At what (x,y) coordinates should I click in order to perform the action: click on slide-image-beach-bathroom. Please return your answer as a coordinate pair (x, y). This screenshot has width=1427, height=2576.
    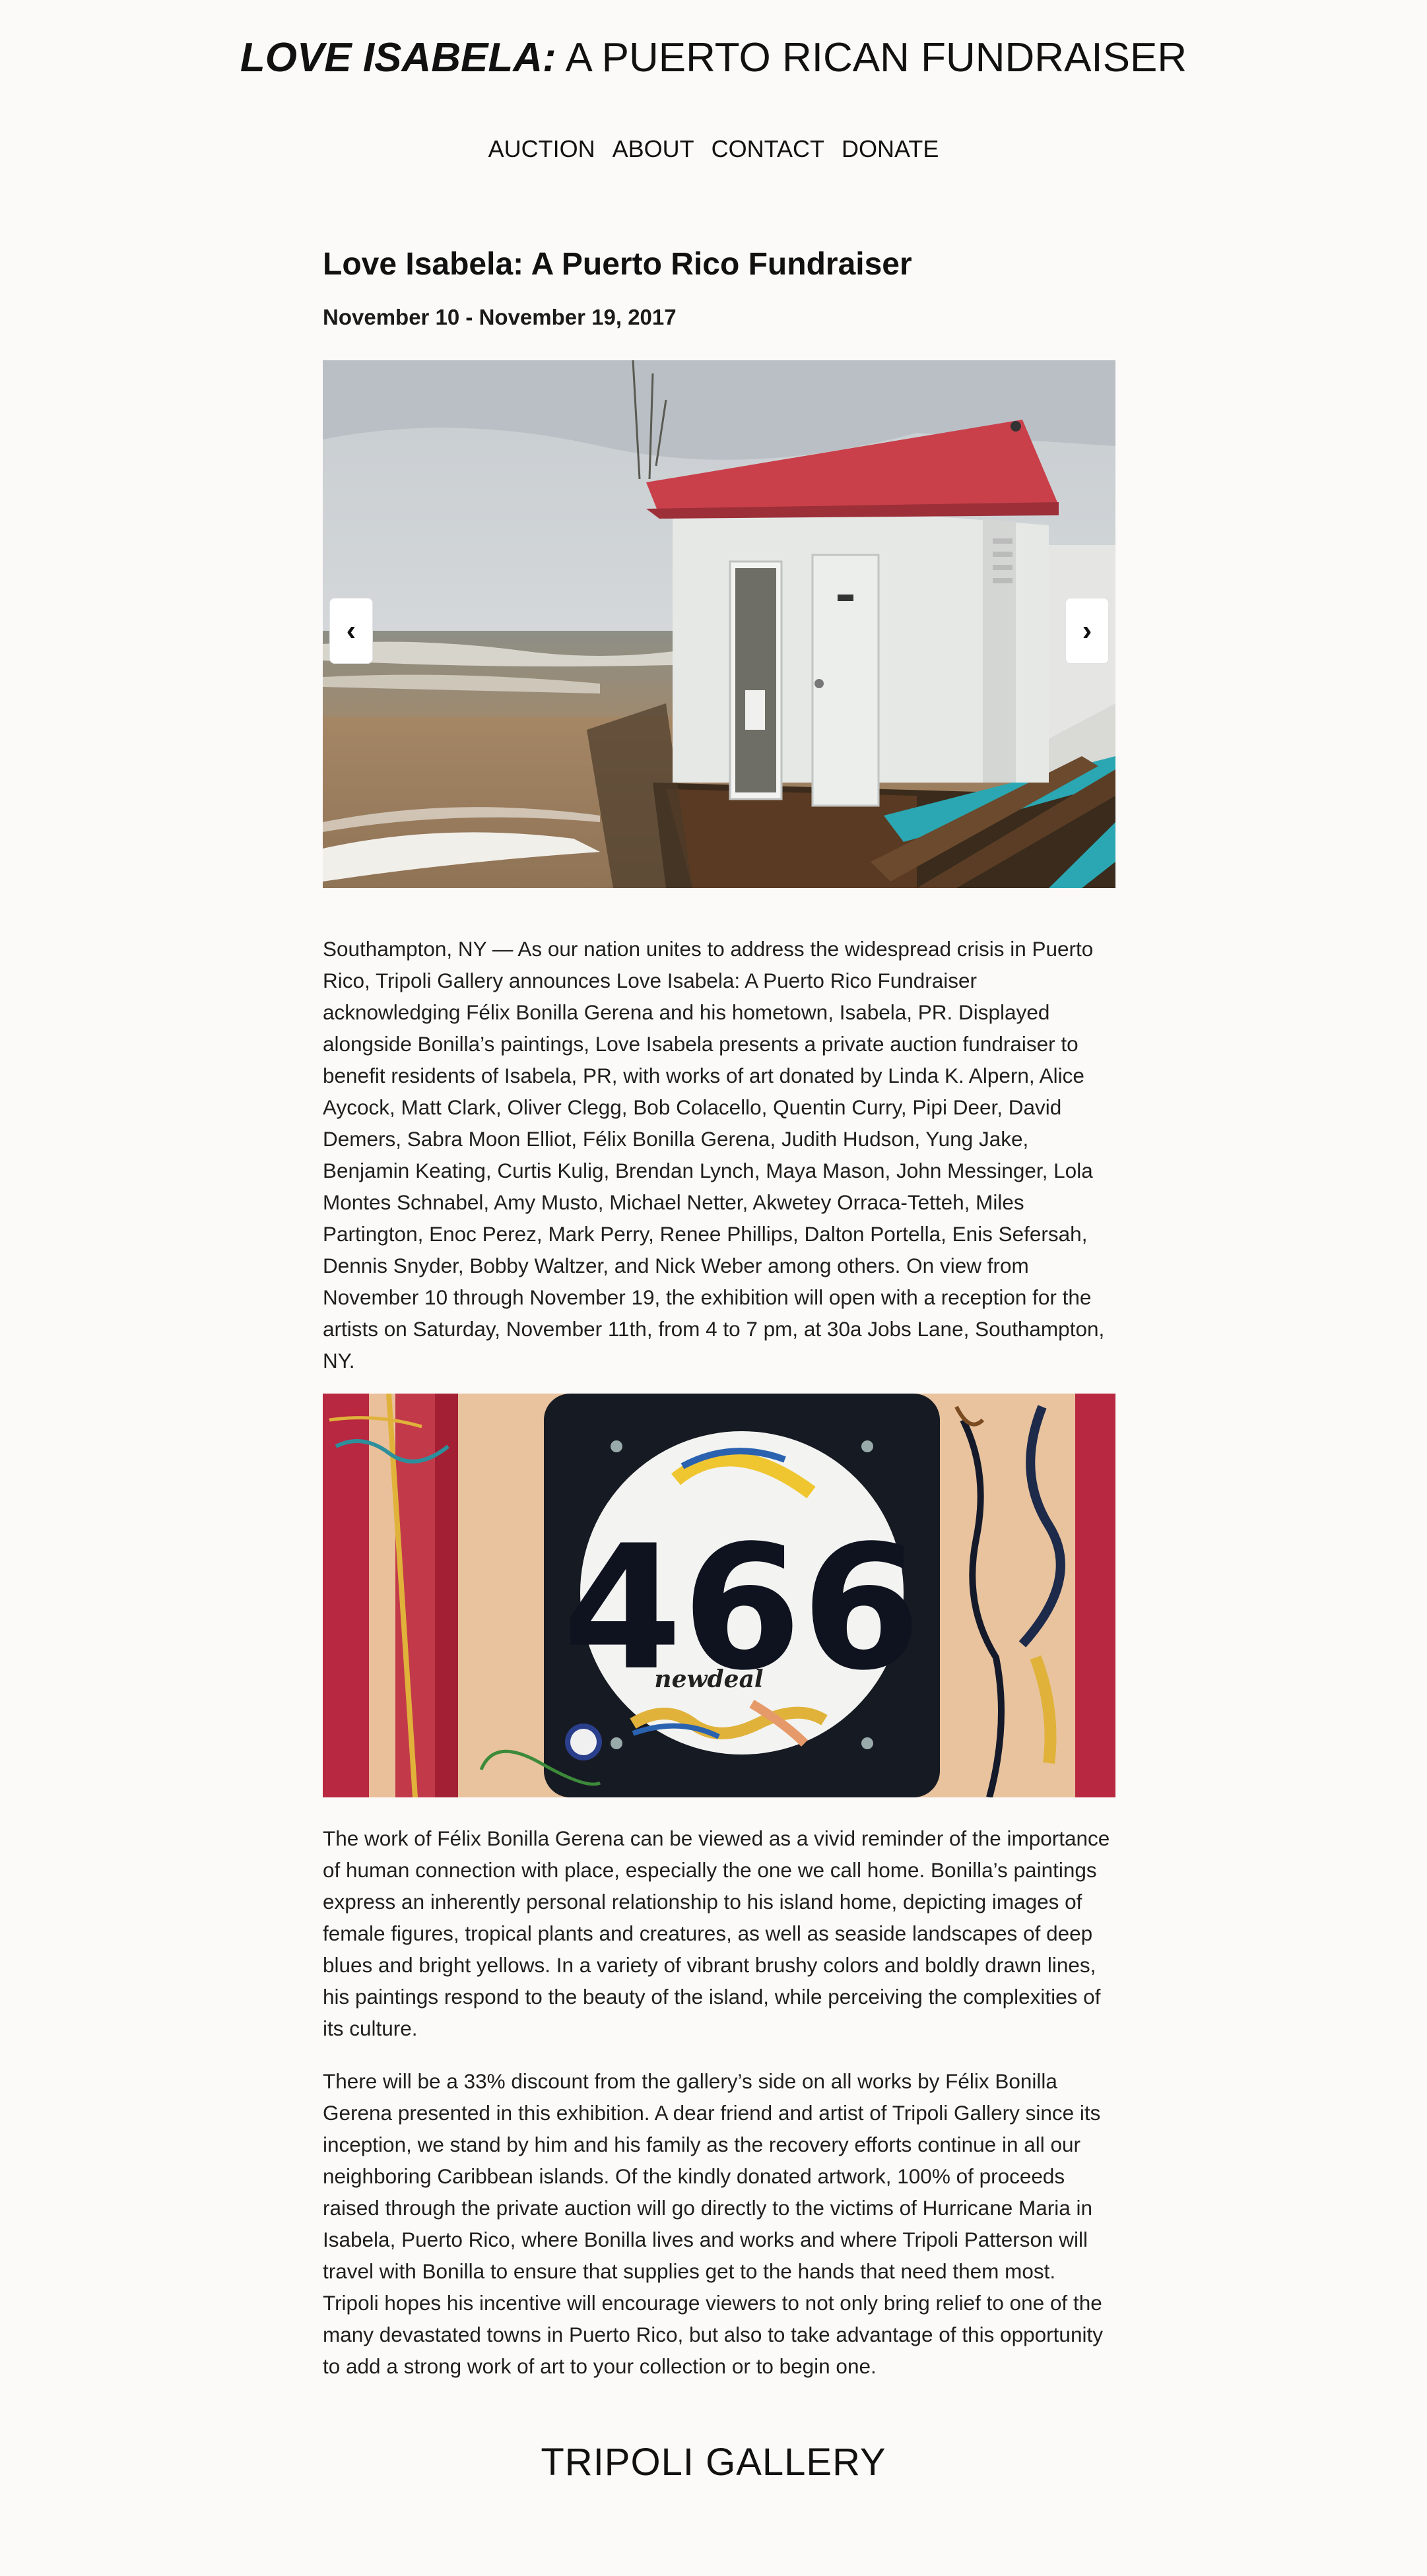
    Looking at the image, I should click on (719, 624).